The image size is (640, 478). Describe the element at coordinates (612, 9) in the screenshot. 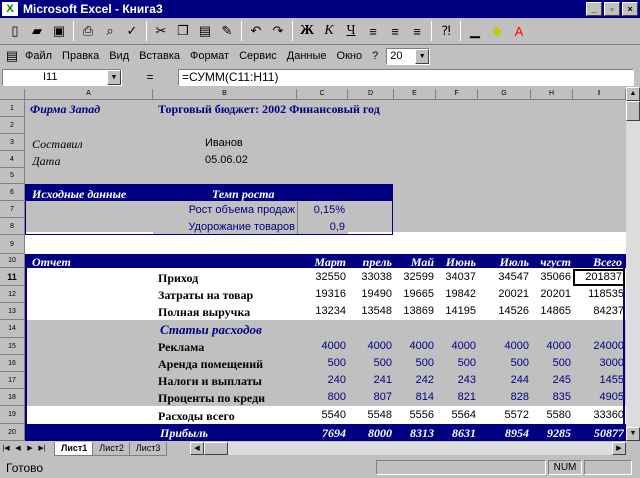

I see `restore-button: ▫` at that location.